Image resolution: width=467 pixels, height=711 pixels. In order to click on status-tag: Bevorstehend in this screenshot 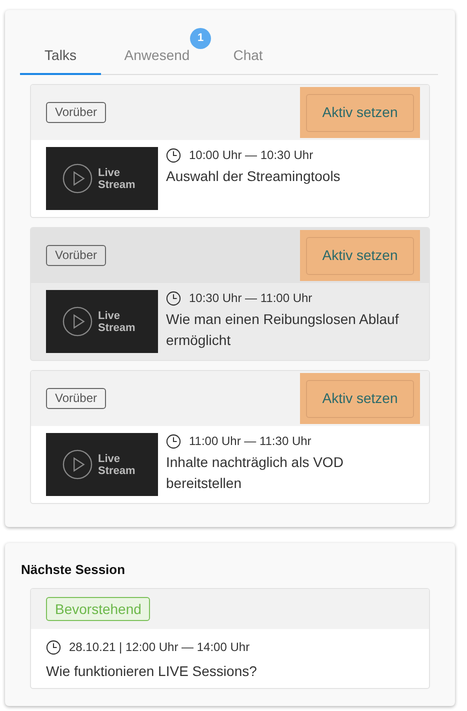, I will do `click(98, 609)`.